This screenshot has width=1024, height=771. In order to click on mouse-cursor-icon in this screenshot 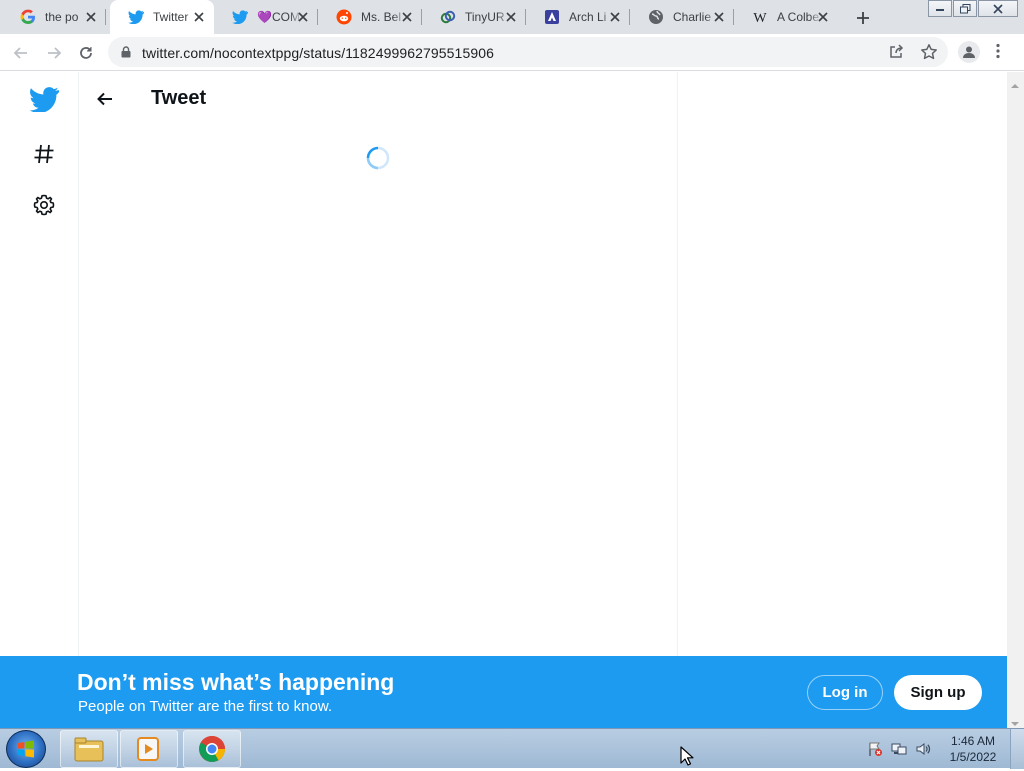, I will do `click(687, 758)`.